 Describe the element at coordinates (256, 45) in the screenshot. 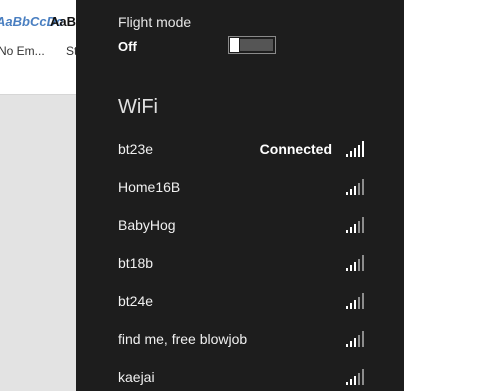

I see `toggle-track` at that location.